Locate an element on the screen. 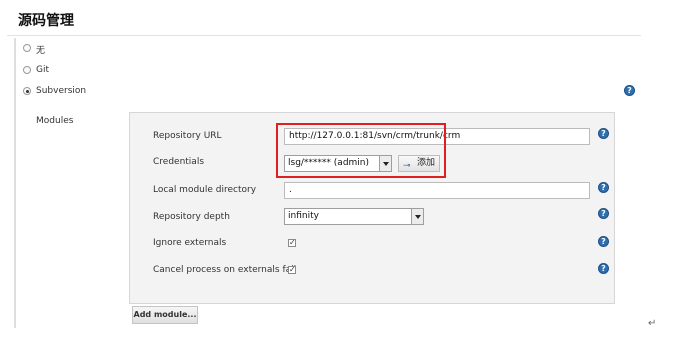 The width and height of the screenshot is (688, 353). local-module-directory-input: . is located at coordinates (437, 190).